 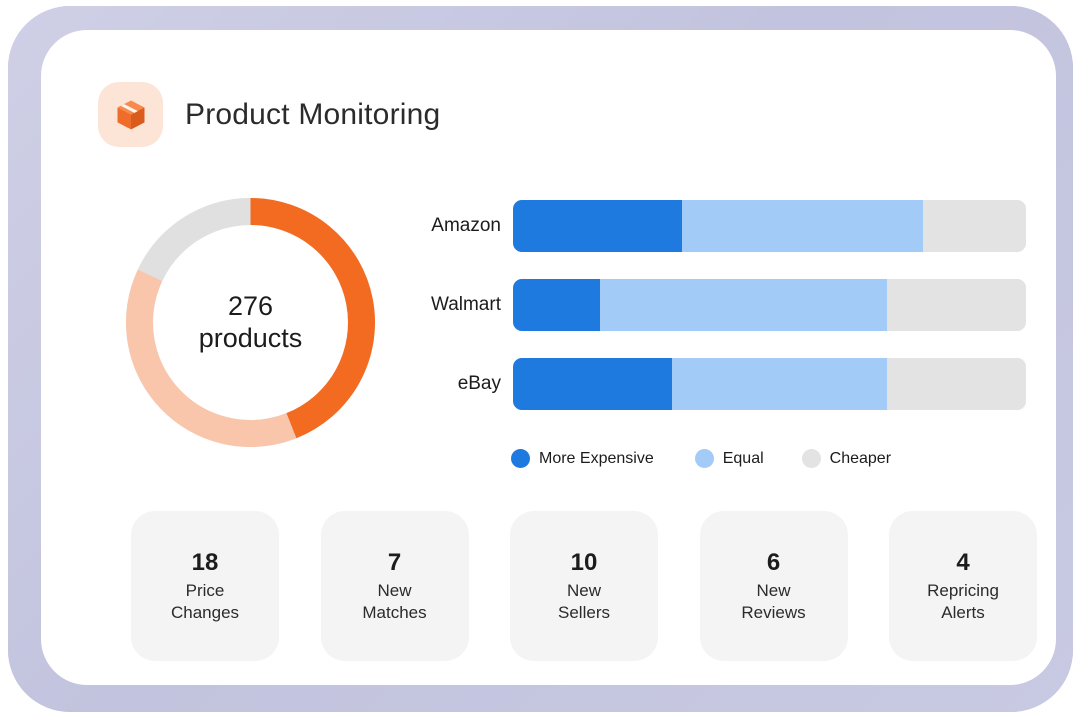 I want to click on stat-card: 18 Price Changes, so click(x=205, y=586).